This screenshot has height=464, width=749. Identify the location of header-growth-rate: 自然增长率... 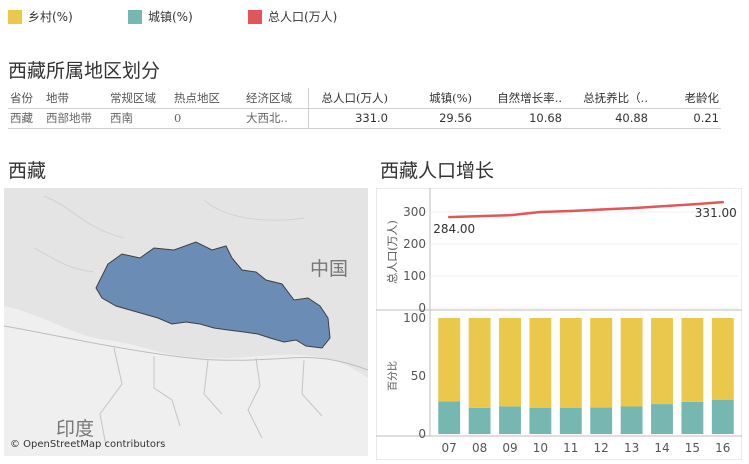
(519, 98).